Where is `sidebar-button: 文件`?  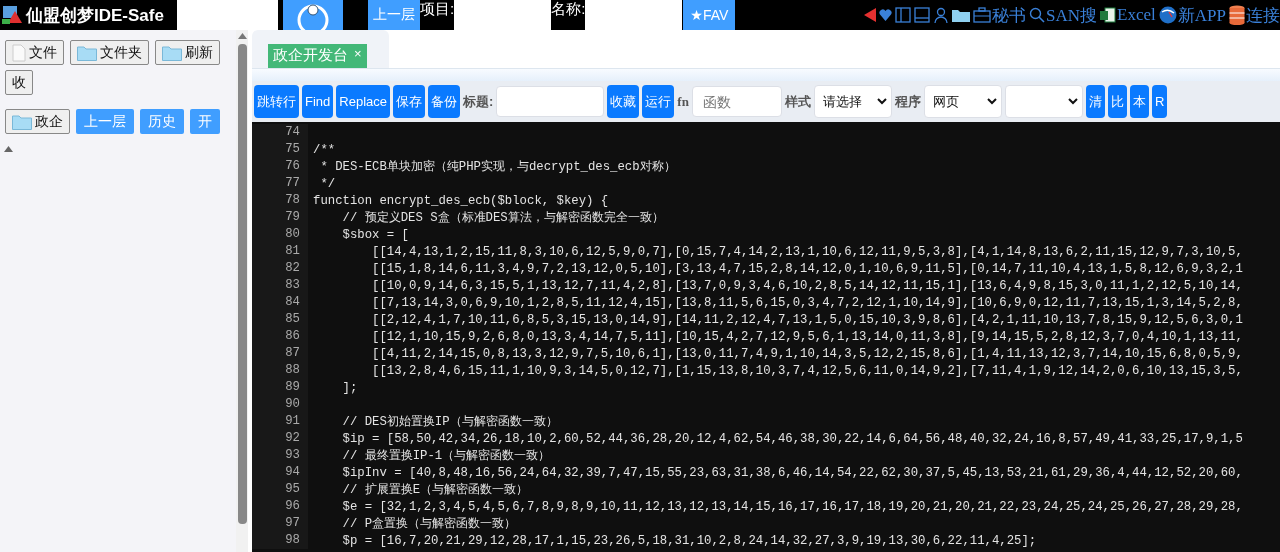
sidebar-button: 文件 is located at coordinates (34, 52).